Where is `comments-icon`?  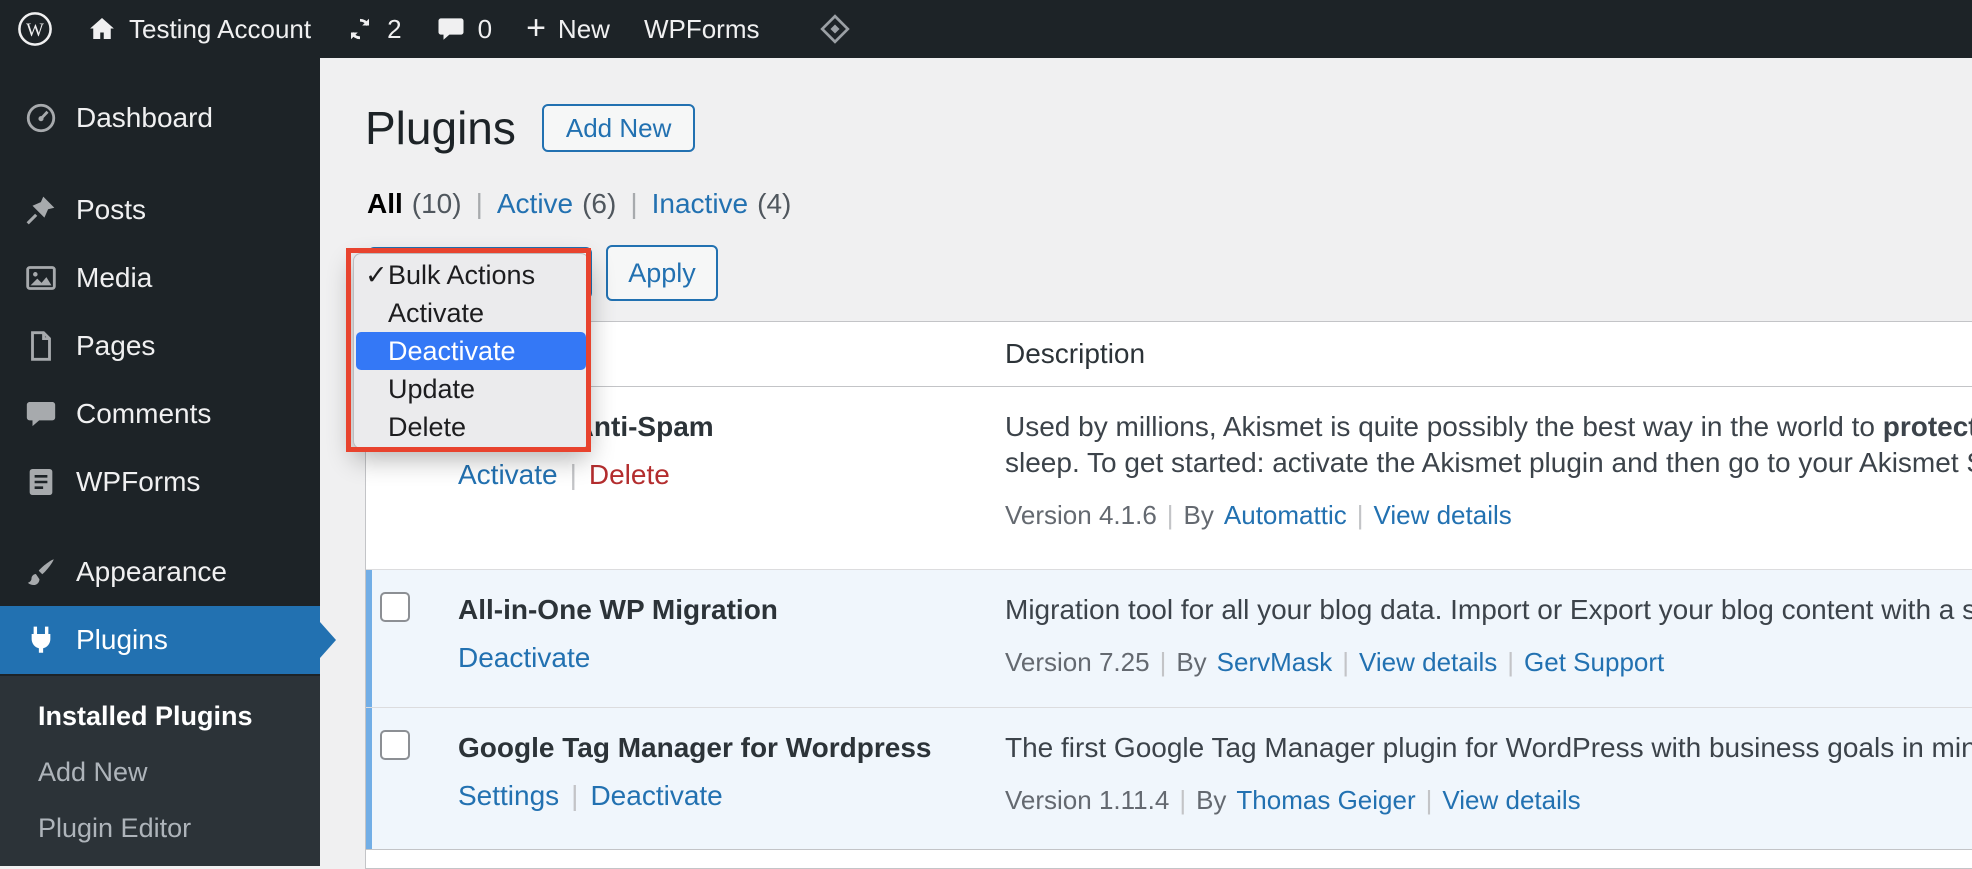 comments-icon is located at coordinates (41, 414).